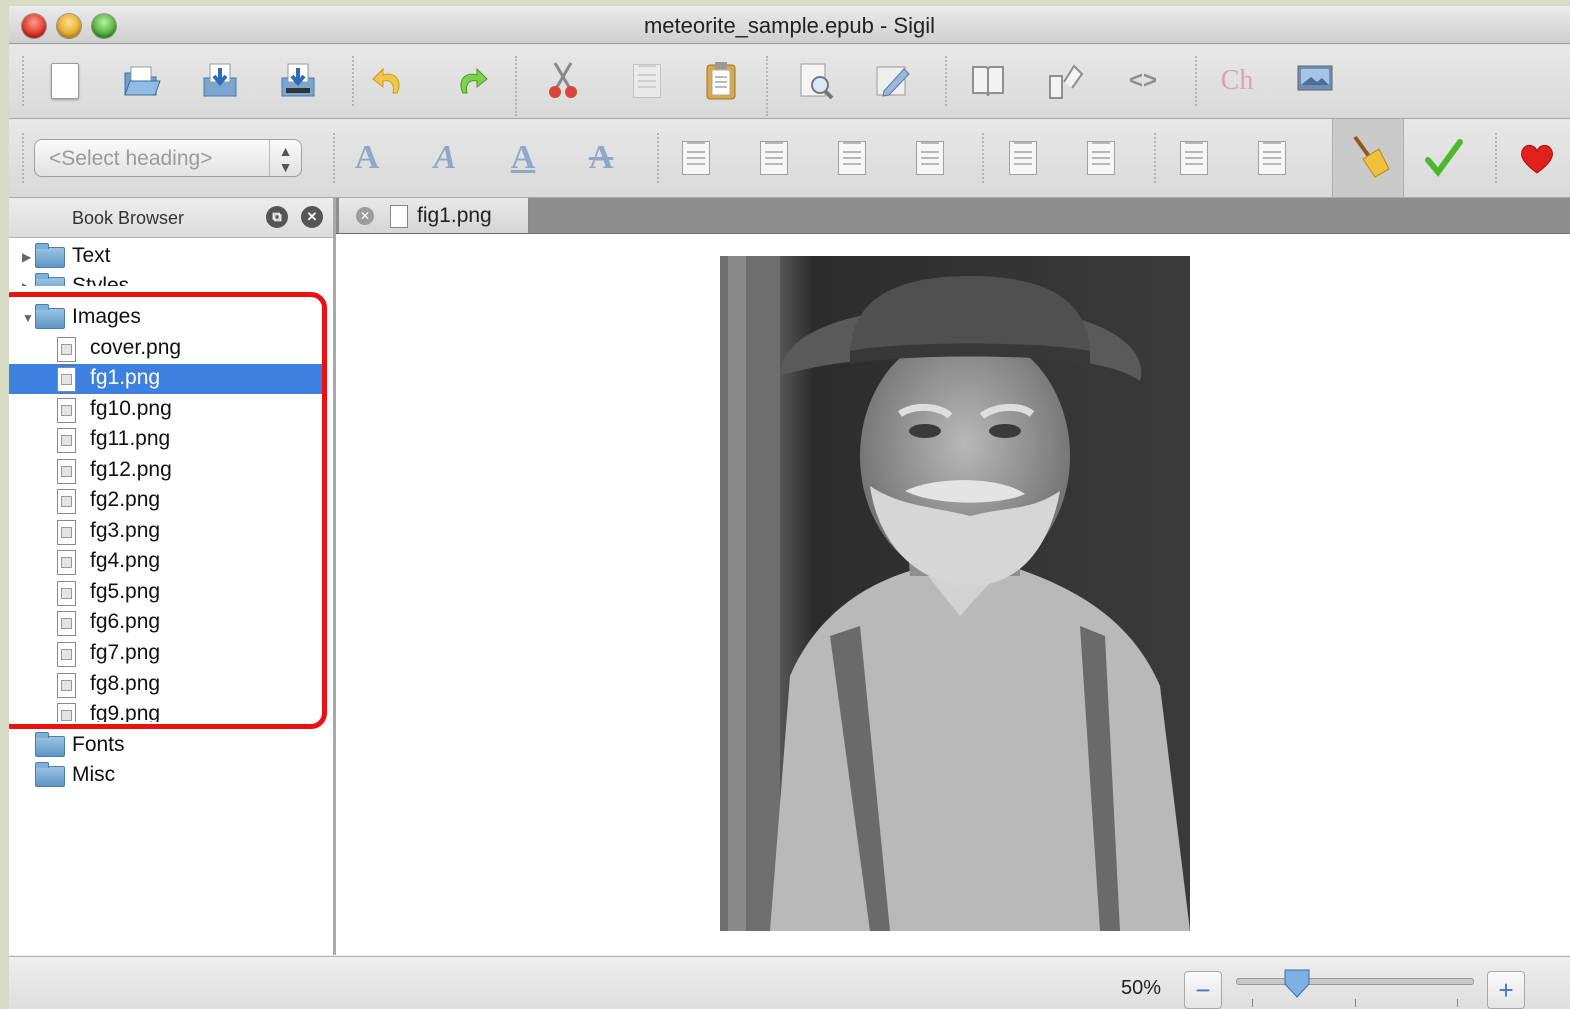 The width and height of the screenshot is (1570, 1009). Describe the element at coordinates (1272, 158) in the screenshot. I see `increase-indent-button` at that location.